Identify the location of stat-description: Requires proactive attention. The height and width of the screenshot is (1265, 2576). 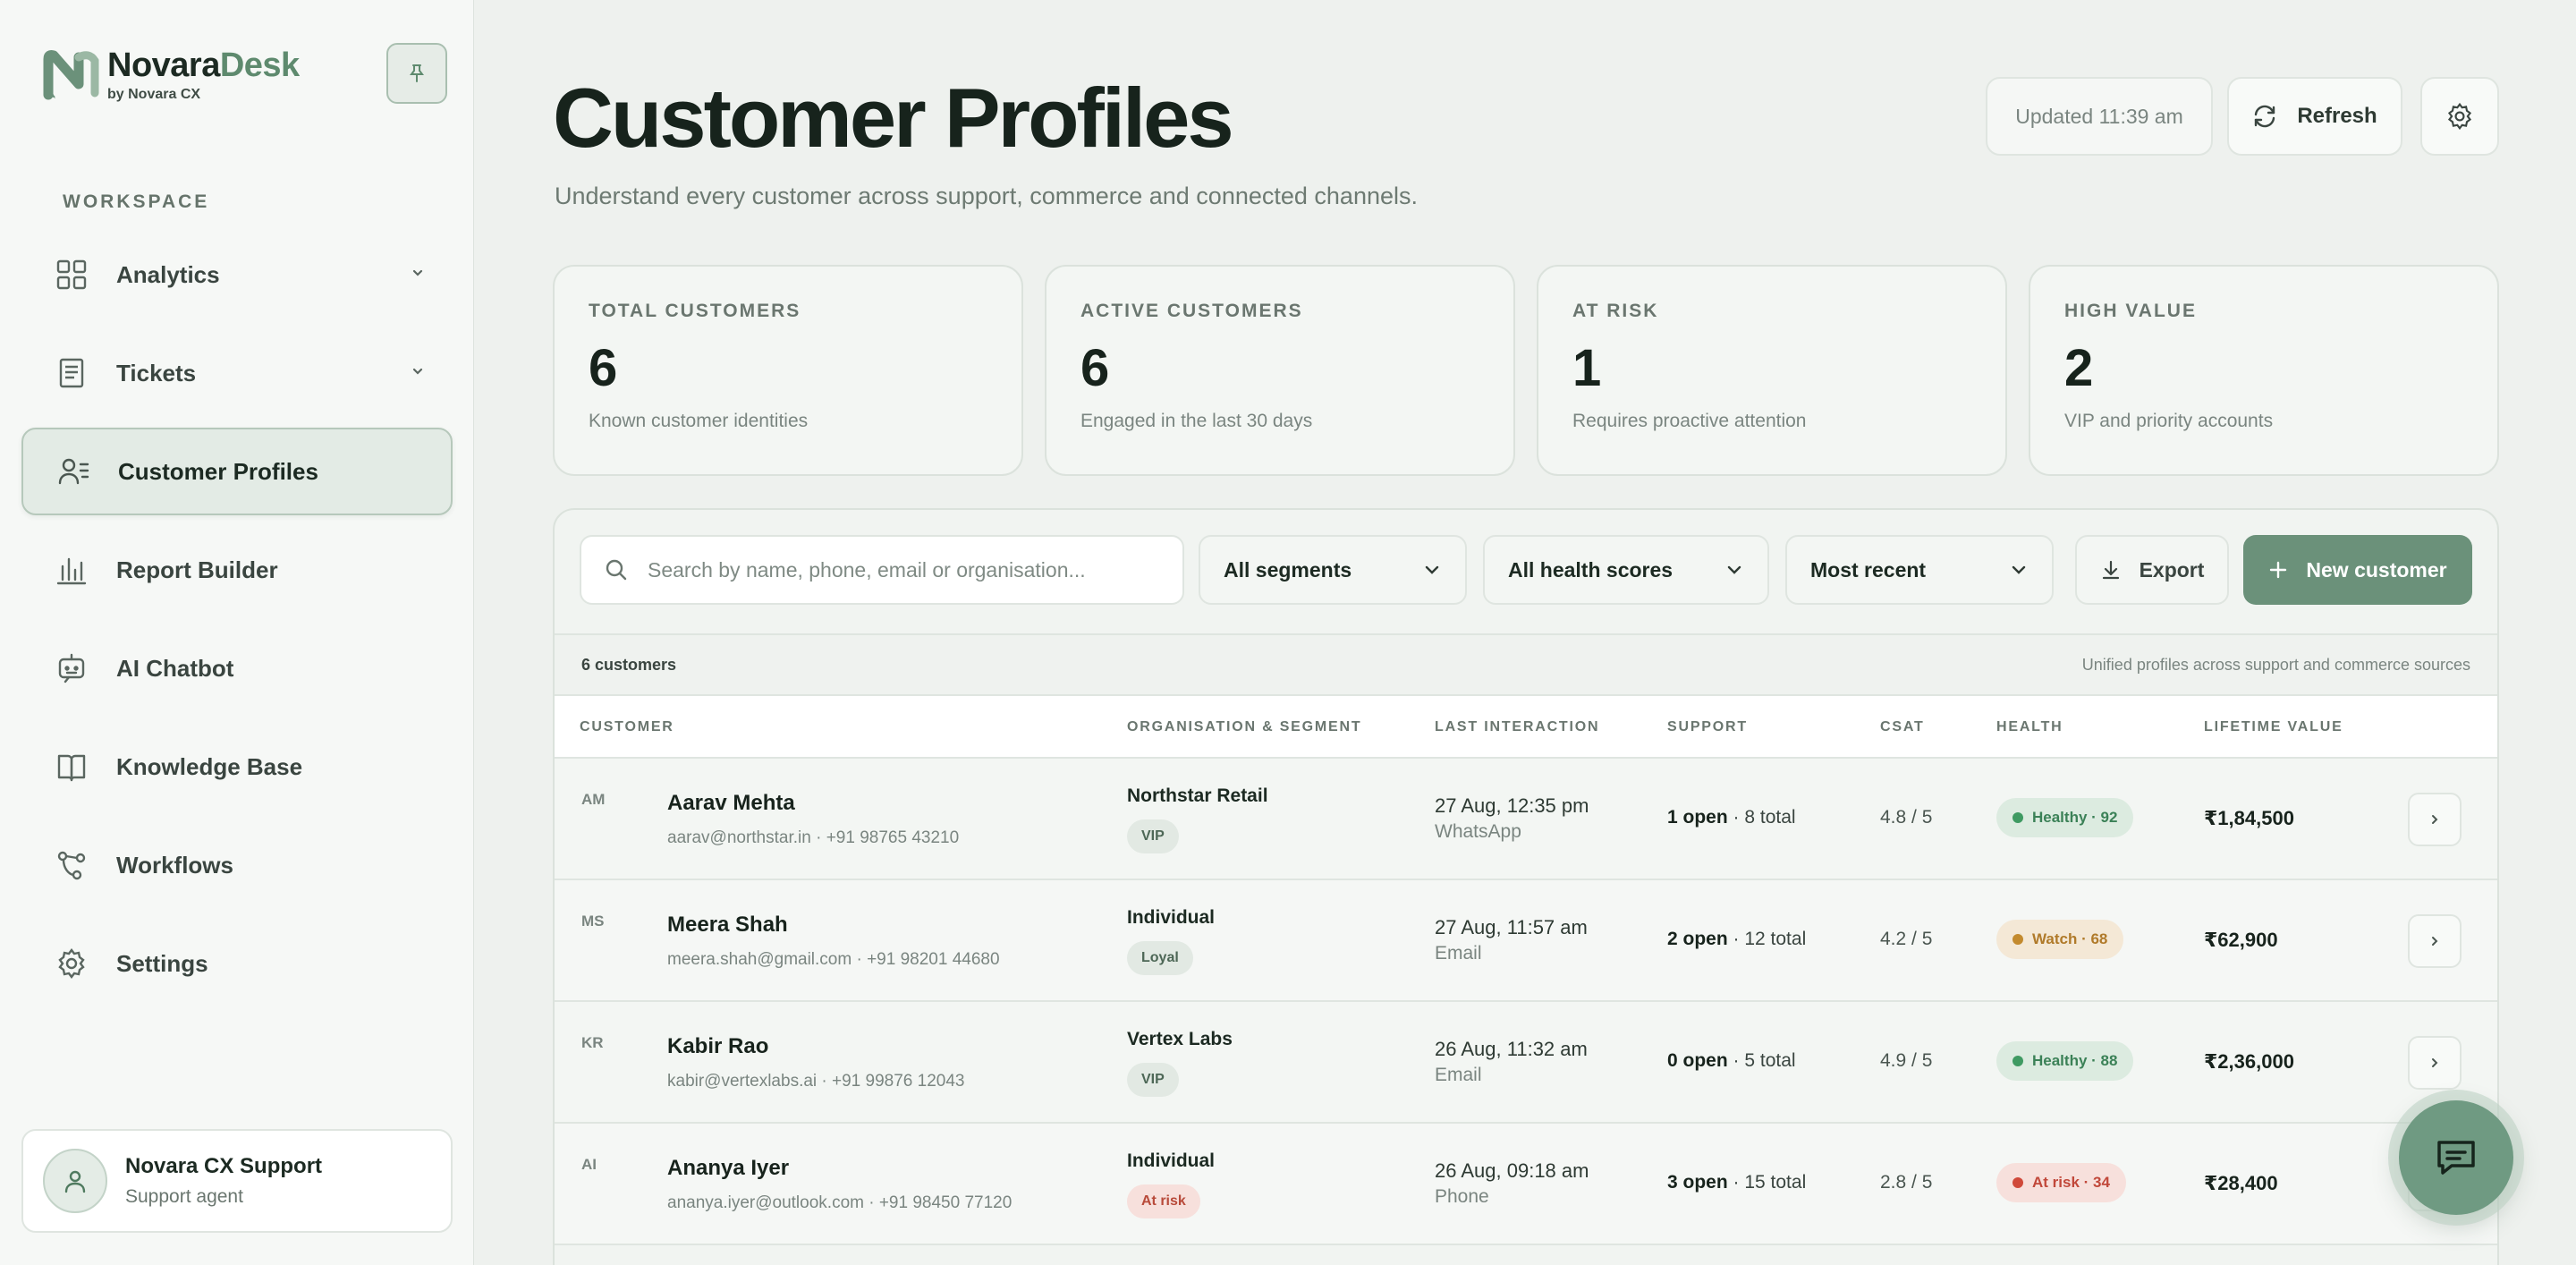
(1689, 421).